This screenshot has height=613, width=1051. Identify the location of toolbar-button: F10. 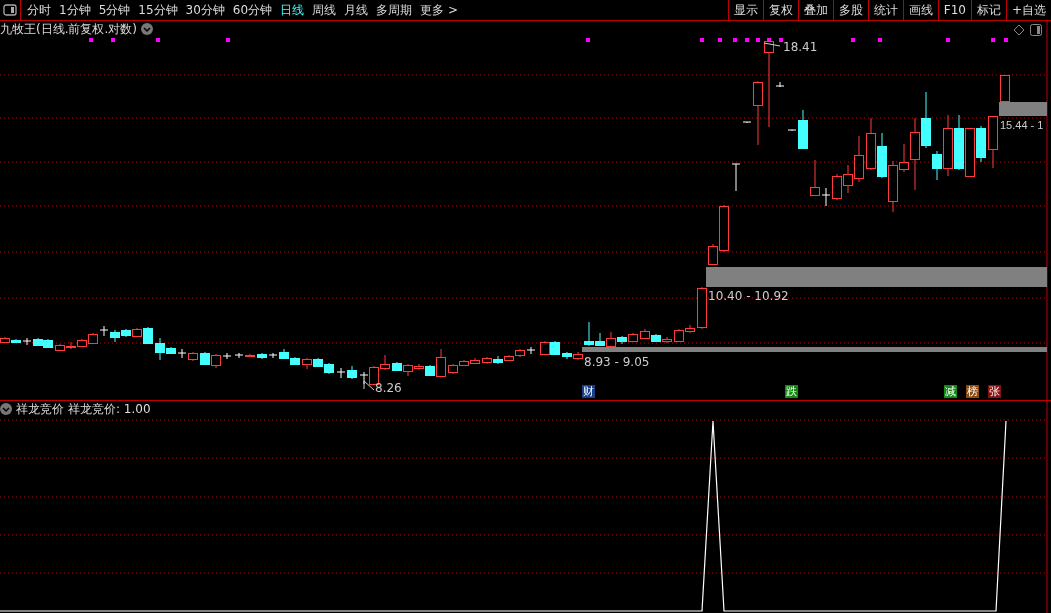
(954, 10).